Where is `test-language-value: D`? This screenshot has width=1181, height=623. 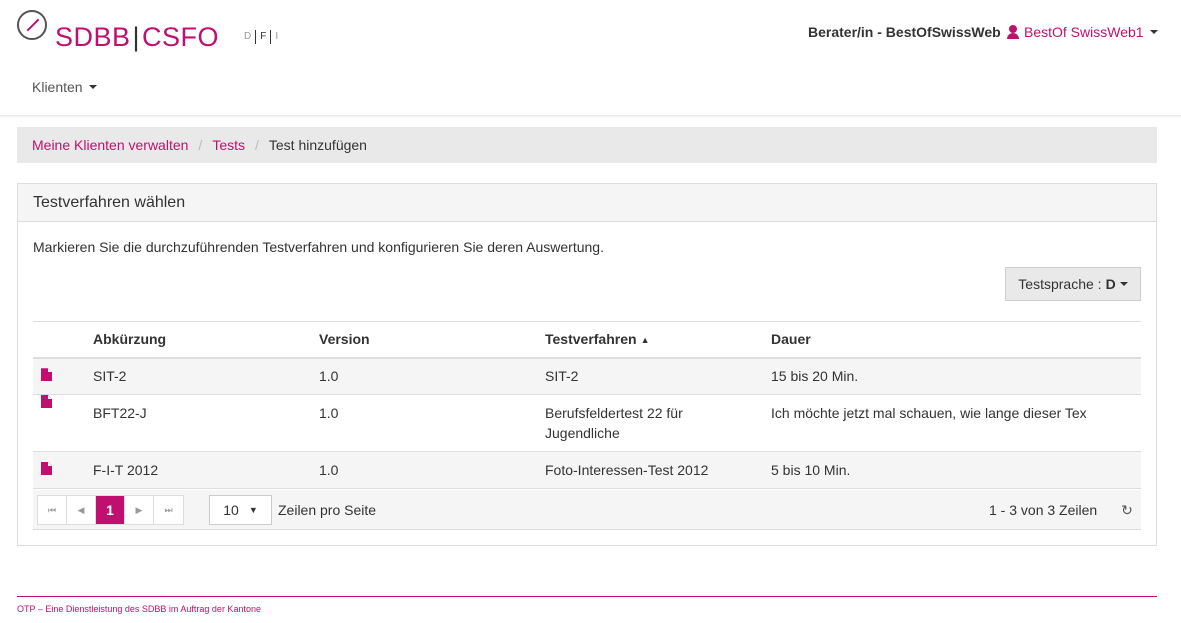 test-language-value: D is located at coordinates (1110, 284).